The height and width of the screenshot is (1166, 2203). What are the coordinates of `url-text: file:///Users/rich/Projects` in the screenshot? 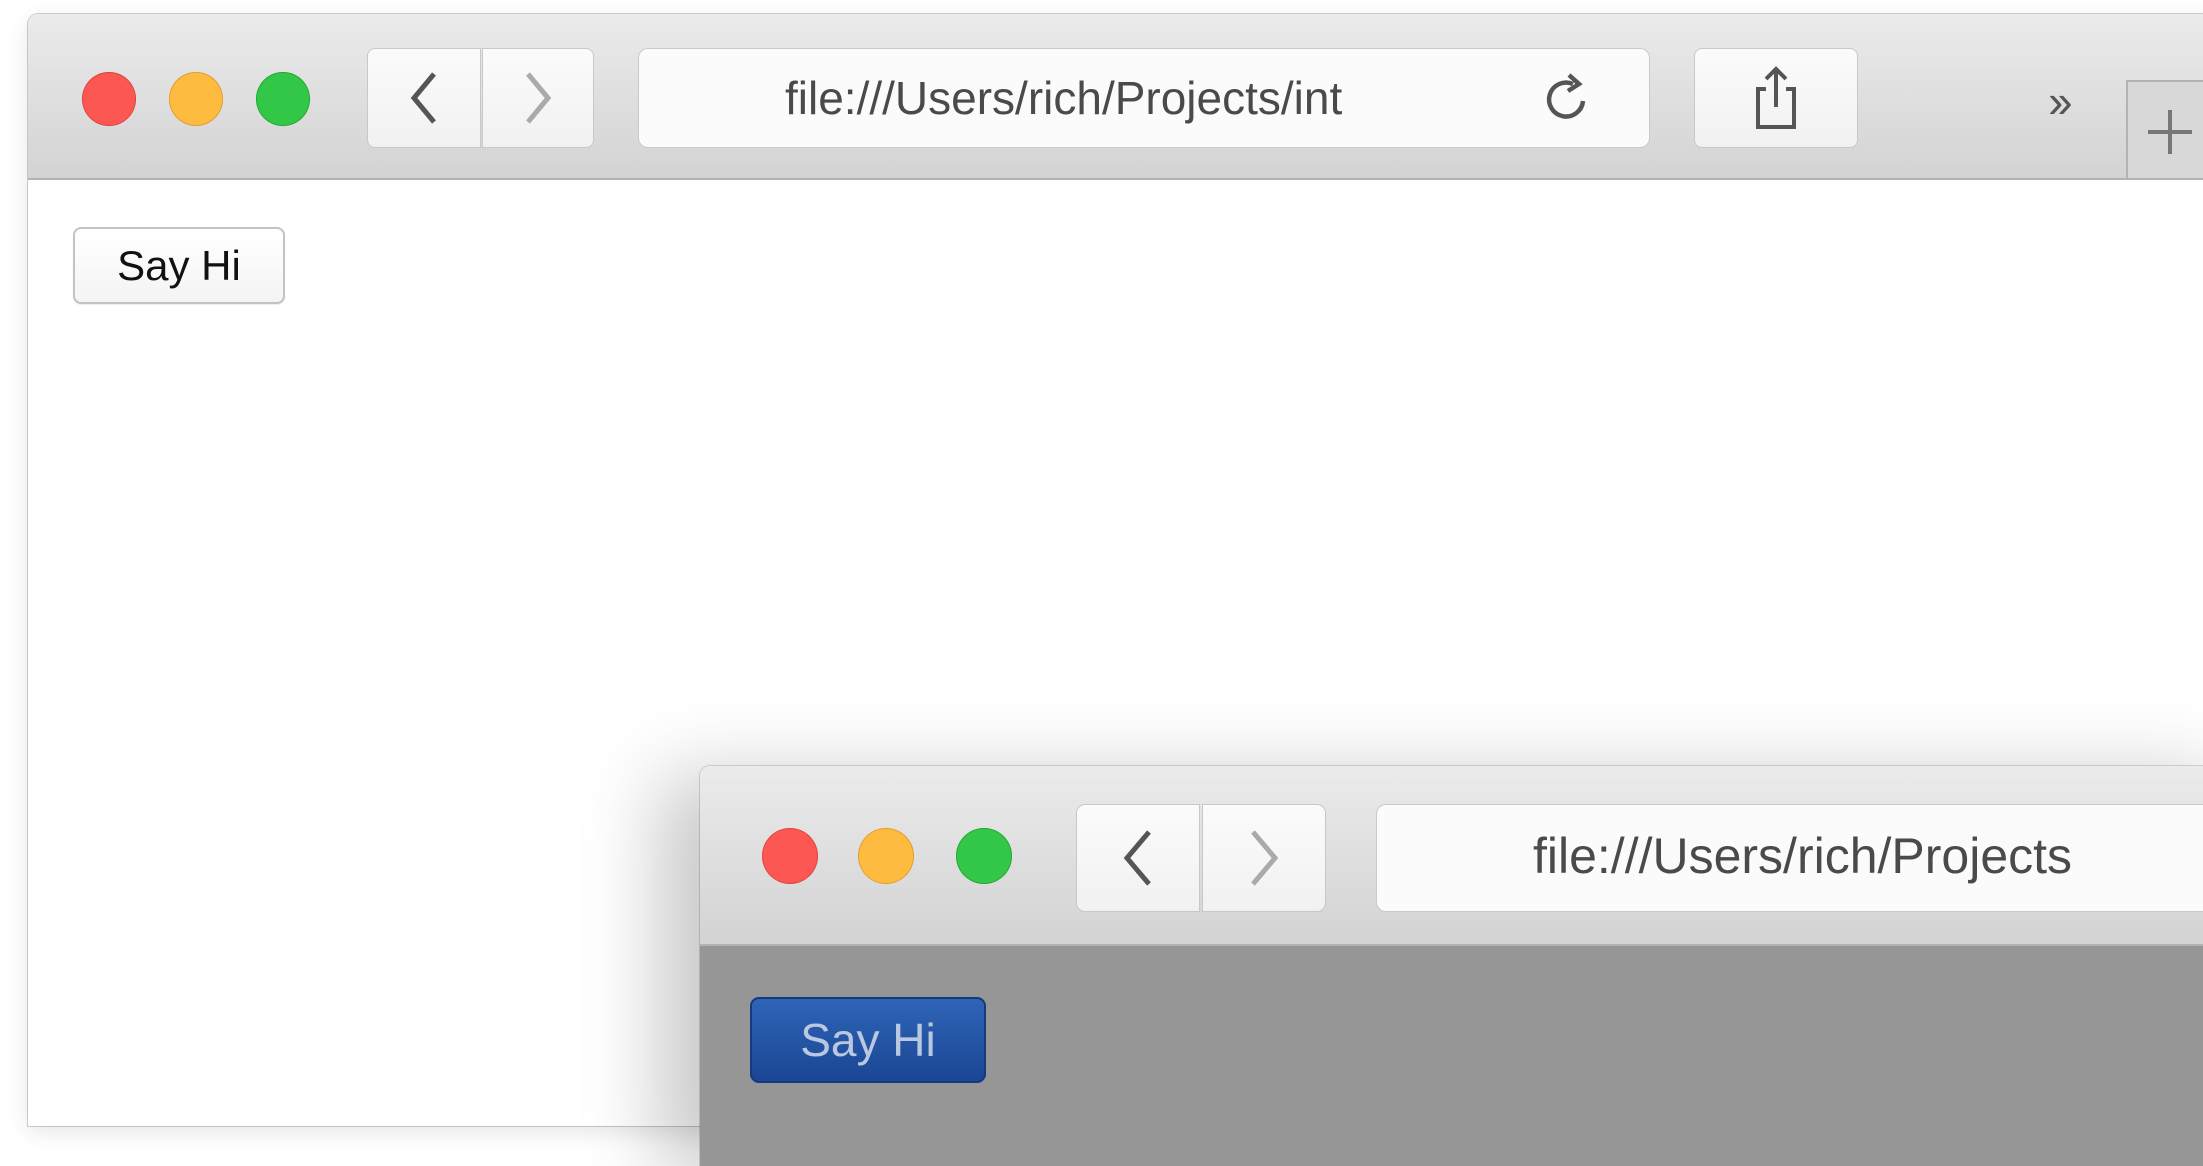 It's located at (1803, 856).